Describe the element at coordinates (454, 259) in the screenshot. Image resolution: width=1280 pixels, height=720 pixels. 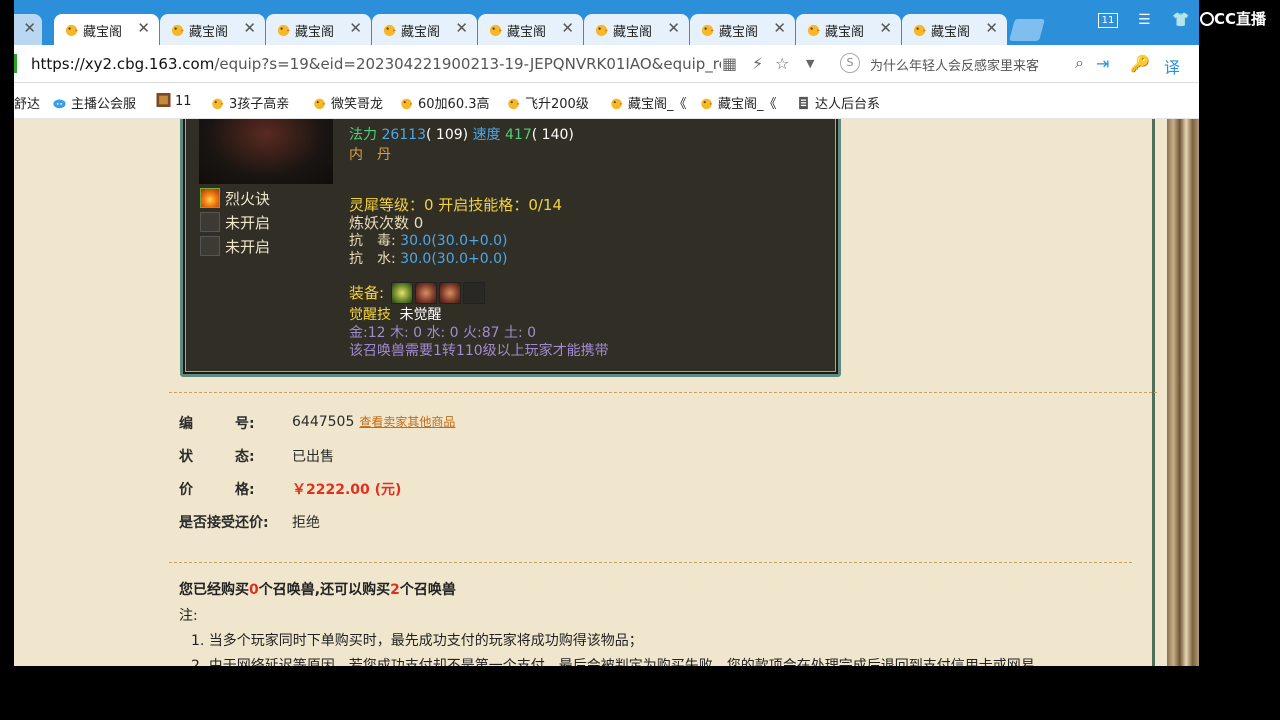
I see `resist-value: 30.0(30.0+0.0)` at that location.